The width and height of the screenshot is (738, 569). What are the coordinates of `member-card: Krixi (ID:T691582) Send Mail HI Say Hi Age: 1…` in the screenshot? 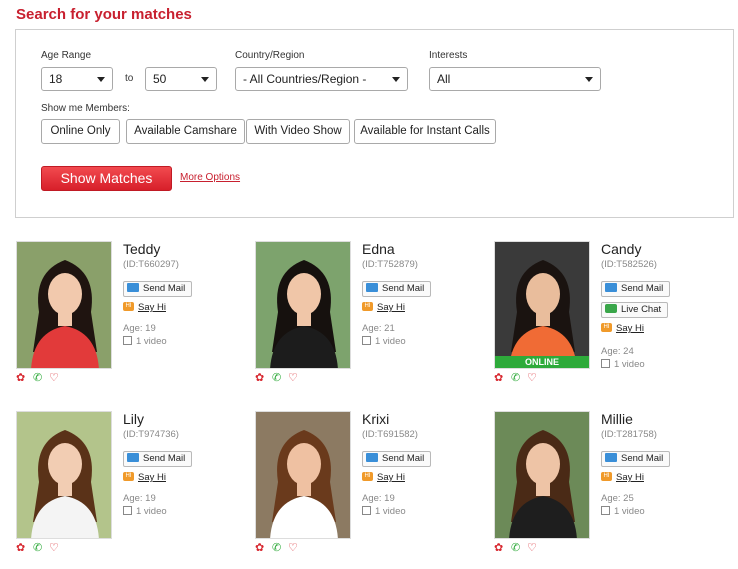 It's located at (370, 486).